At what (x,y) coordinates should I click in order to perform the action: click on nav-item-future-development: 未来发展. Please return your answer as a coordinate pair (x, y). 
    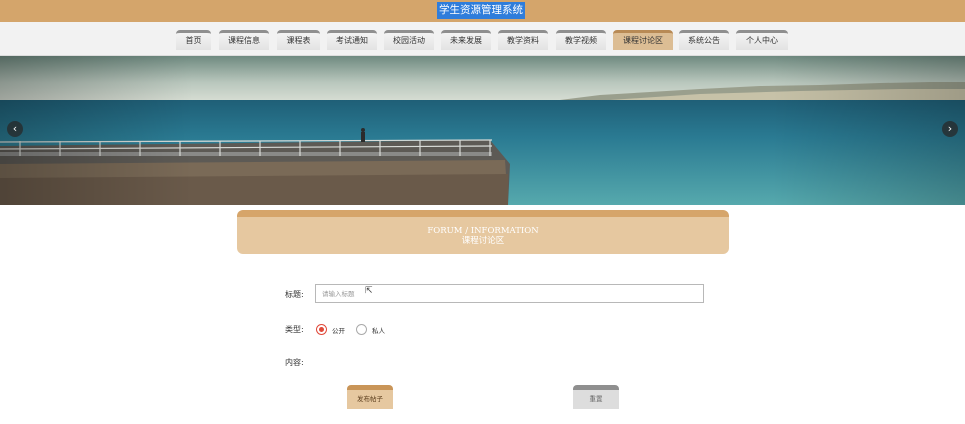
    Looking at the image, I should click on (466, 40).